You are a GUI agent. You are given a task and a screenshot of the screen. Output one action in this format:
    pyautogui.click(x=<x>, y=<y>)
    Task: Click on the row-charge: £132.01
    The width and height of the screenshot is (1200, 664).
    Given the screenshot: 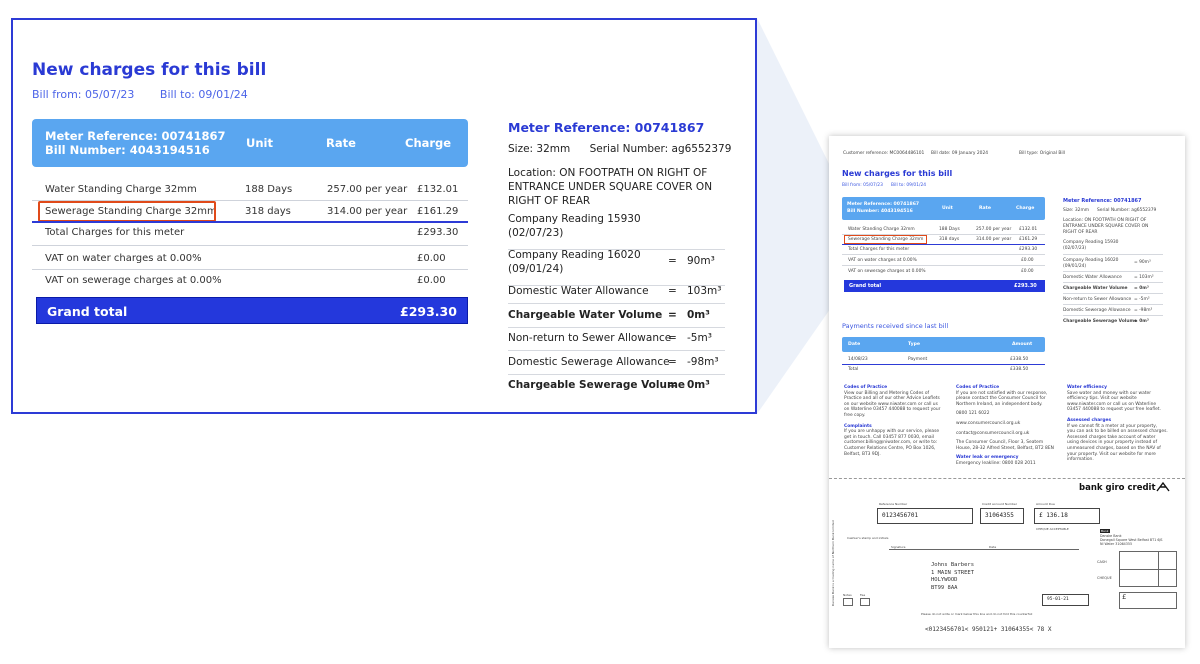 What is the action you would take?
    pyautogui.click(x=438, y=189)
    